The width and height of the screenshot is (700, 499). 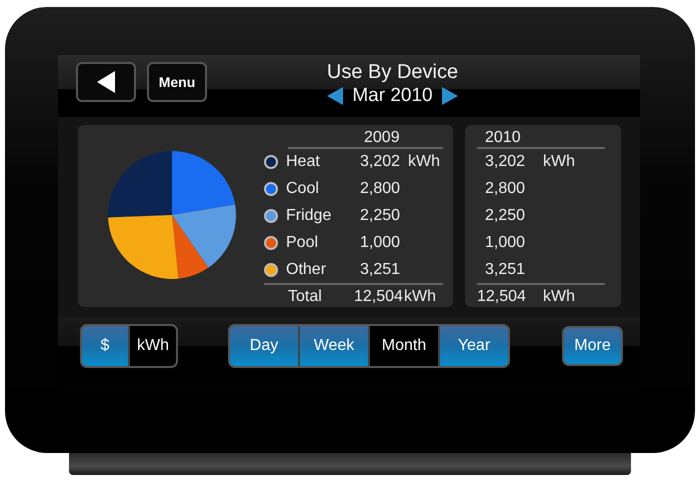 I want to click on back-button, so click(x=106, y=82).